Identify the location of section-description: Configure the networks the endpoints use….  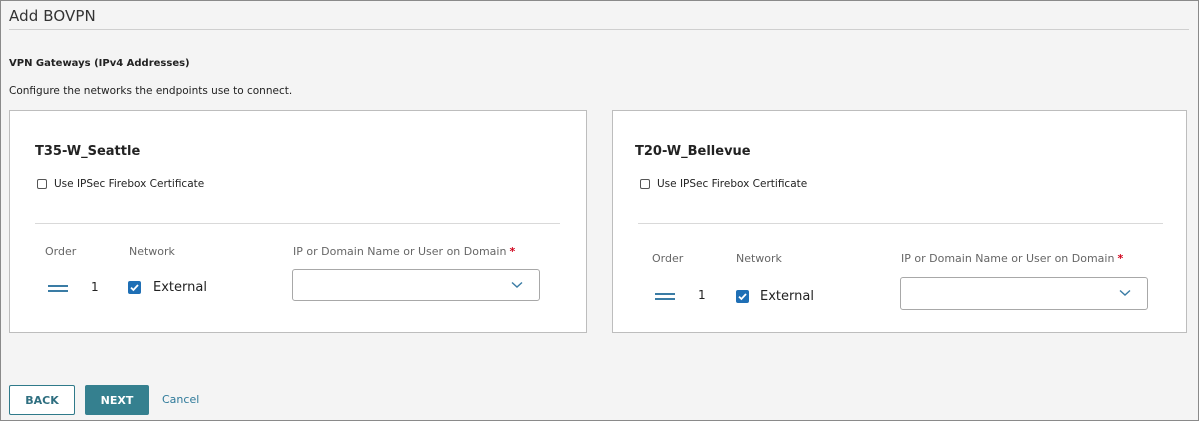
(151, 91).